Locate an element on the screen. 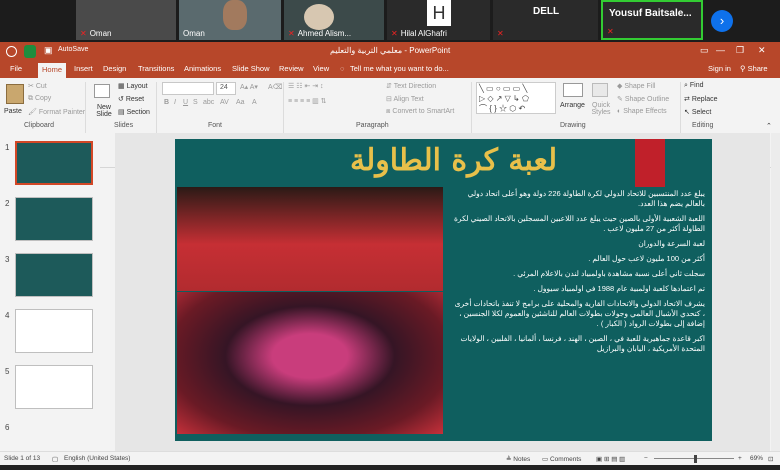  minimize-icon: — is located at coordinates (720, 50).